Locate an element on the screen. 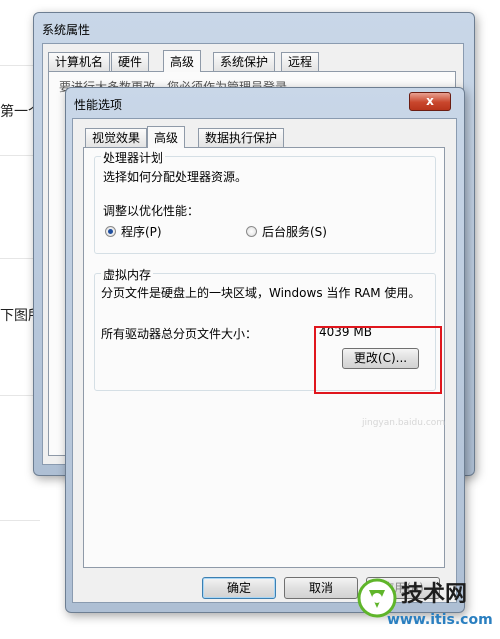 This screenshot has height=639, width=500. divider is located at coordinates (20, 520).